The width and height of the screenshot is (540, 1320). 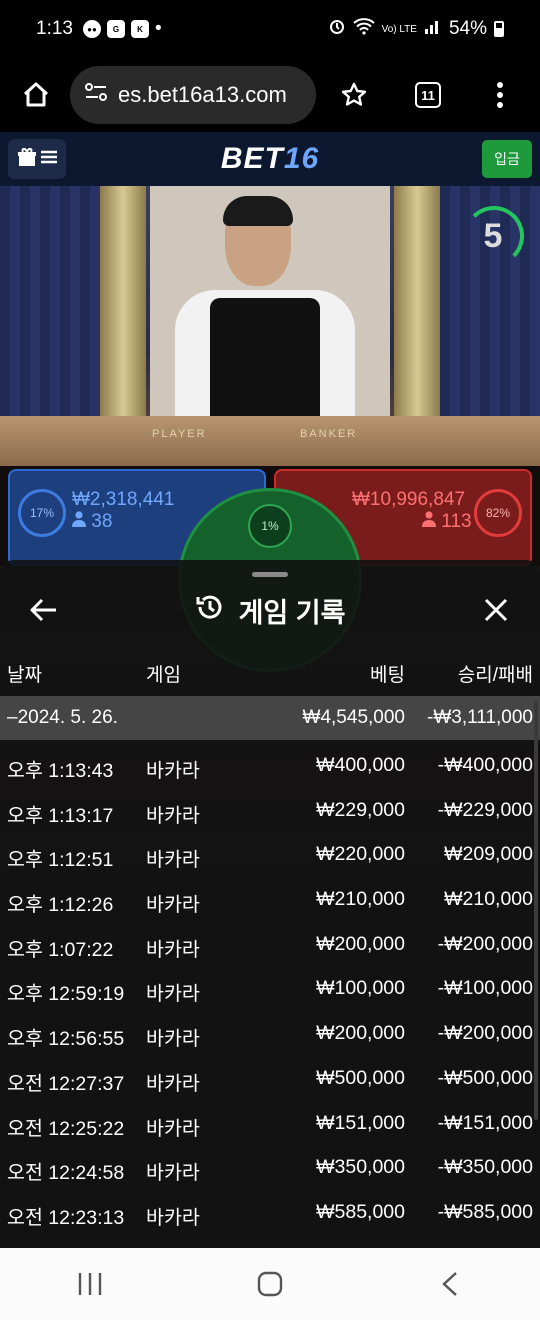 What do you see at coordinates (123, 316) in the screenshot?
I see `pillar-left` at bounding box center [123, 316].